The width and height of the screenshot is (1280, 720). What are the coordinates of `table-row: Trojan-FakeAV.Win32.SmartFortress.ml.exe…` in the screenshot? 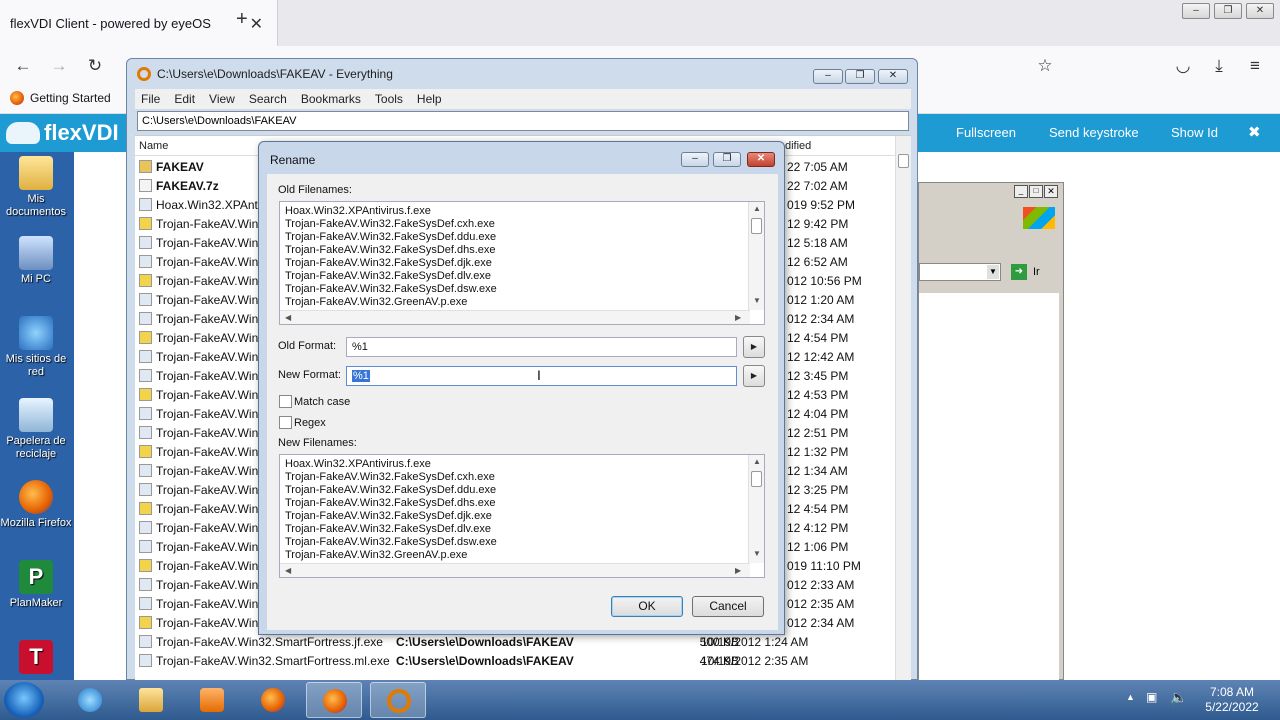 It's located at (515, 660).